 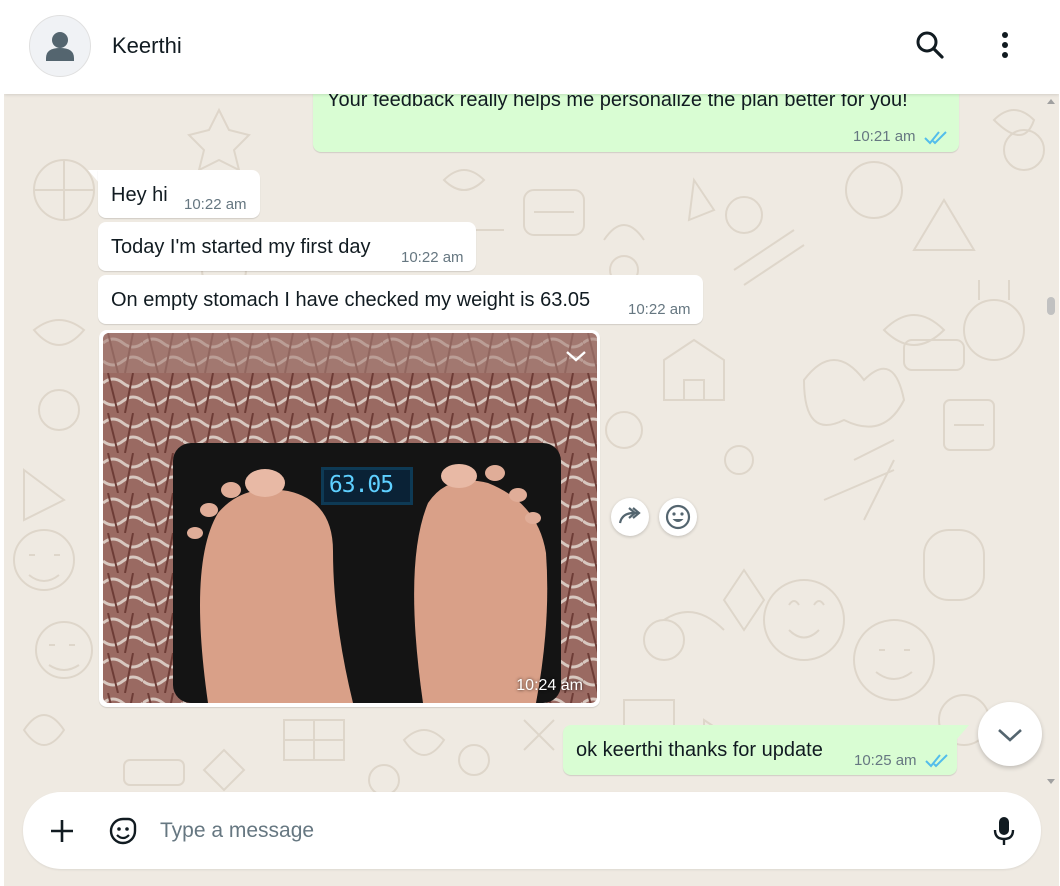 I want to click on message-bubble-incoming: Today I'm started my first day 10:22 am, so click(x=287, y=246).